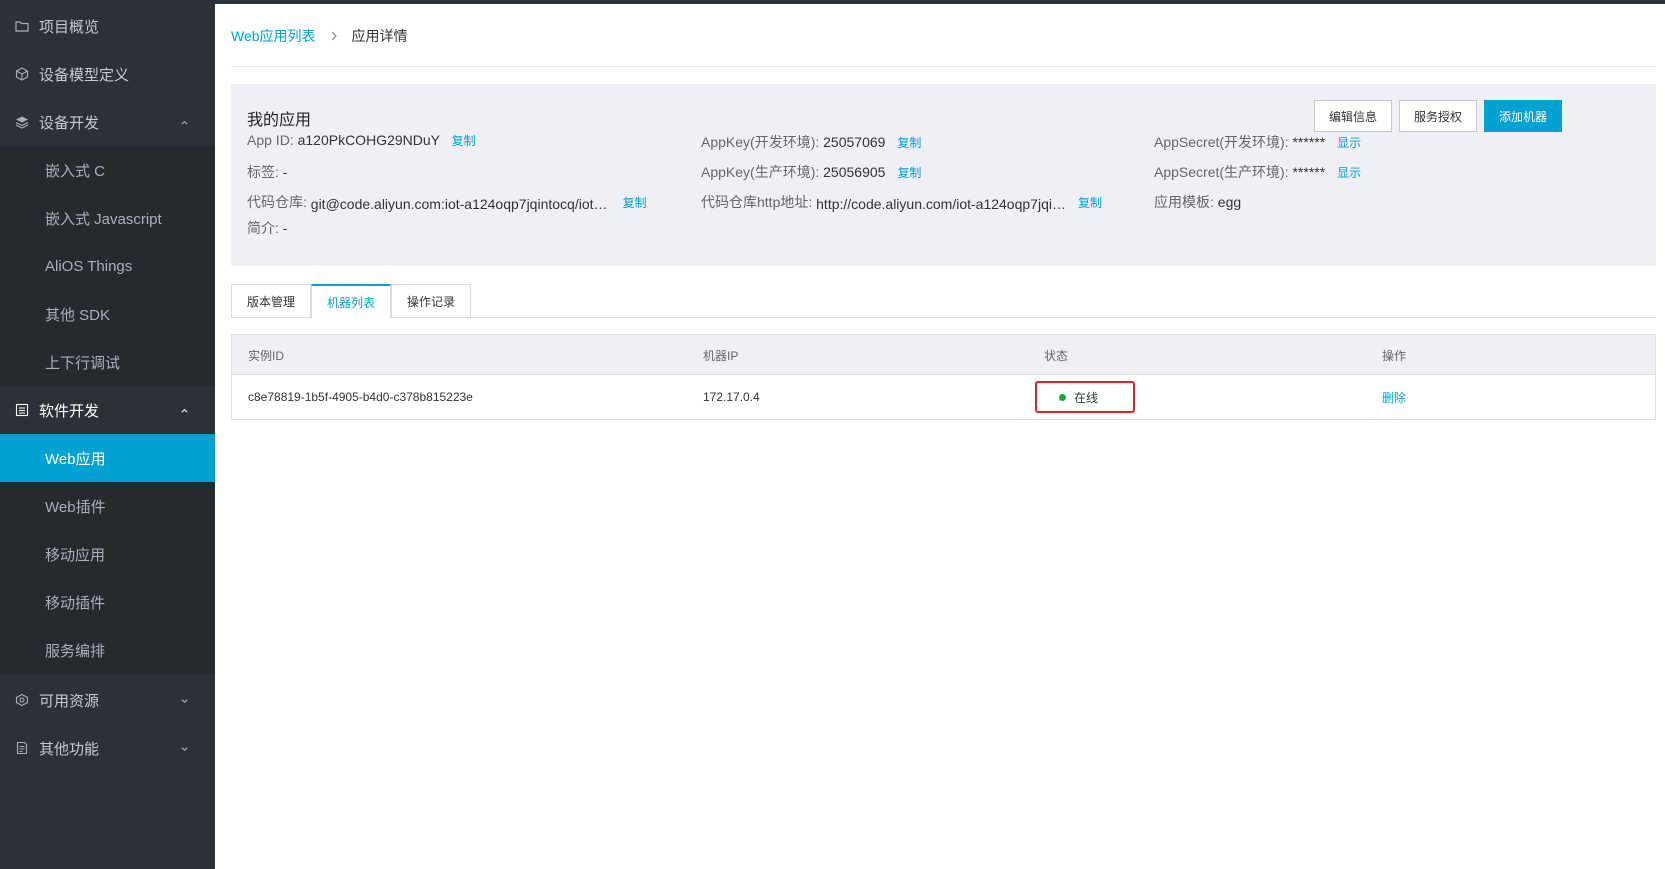  I want to click on sidebar-item-label: 移动应用, so click(75, 555).